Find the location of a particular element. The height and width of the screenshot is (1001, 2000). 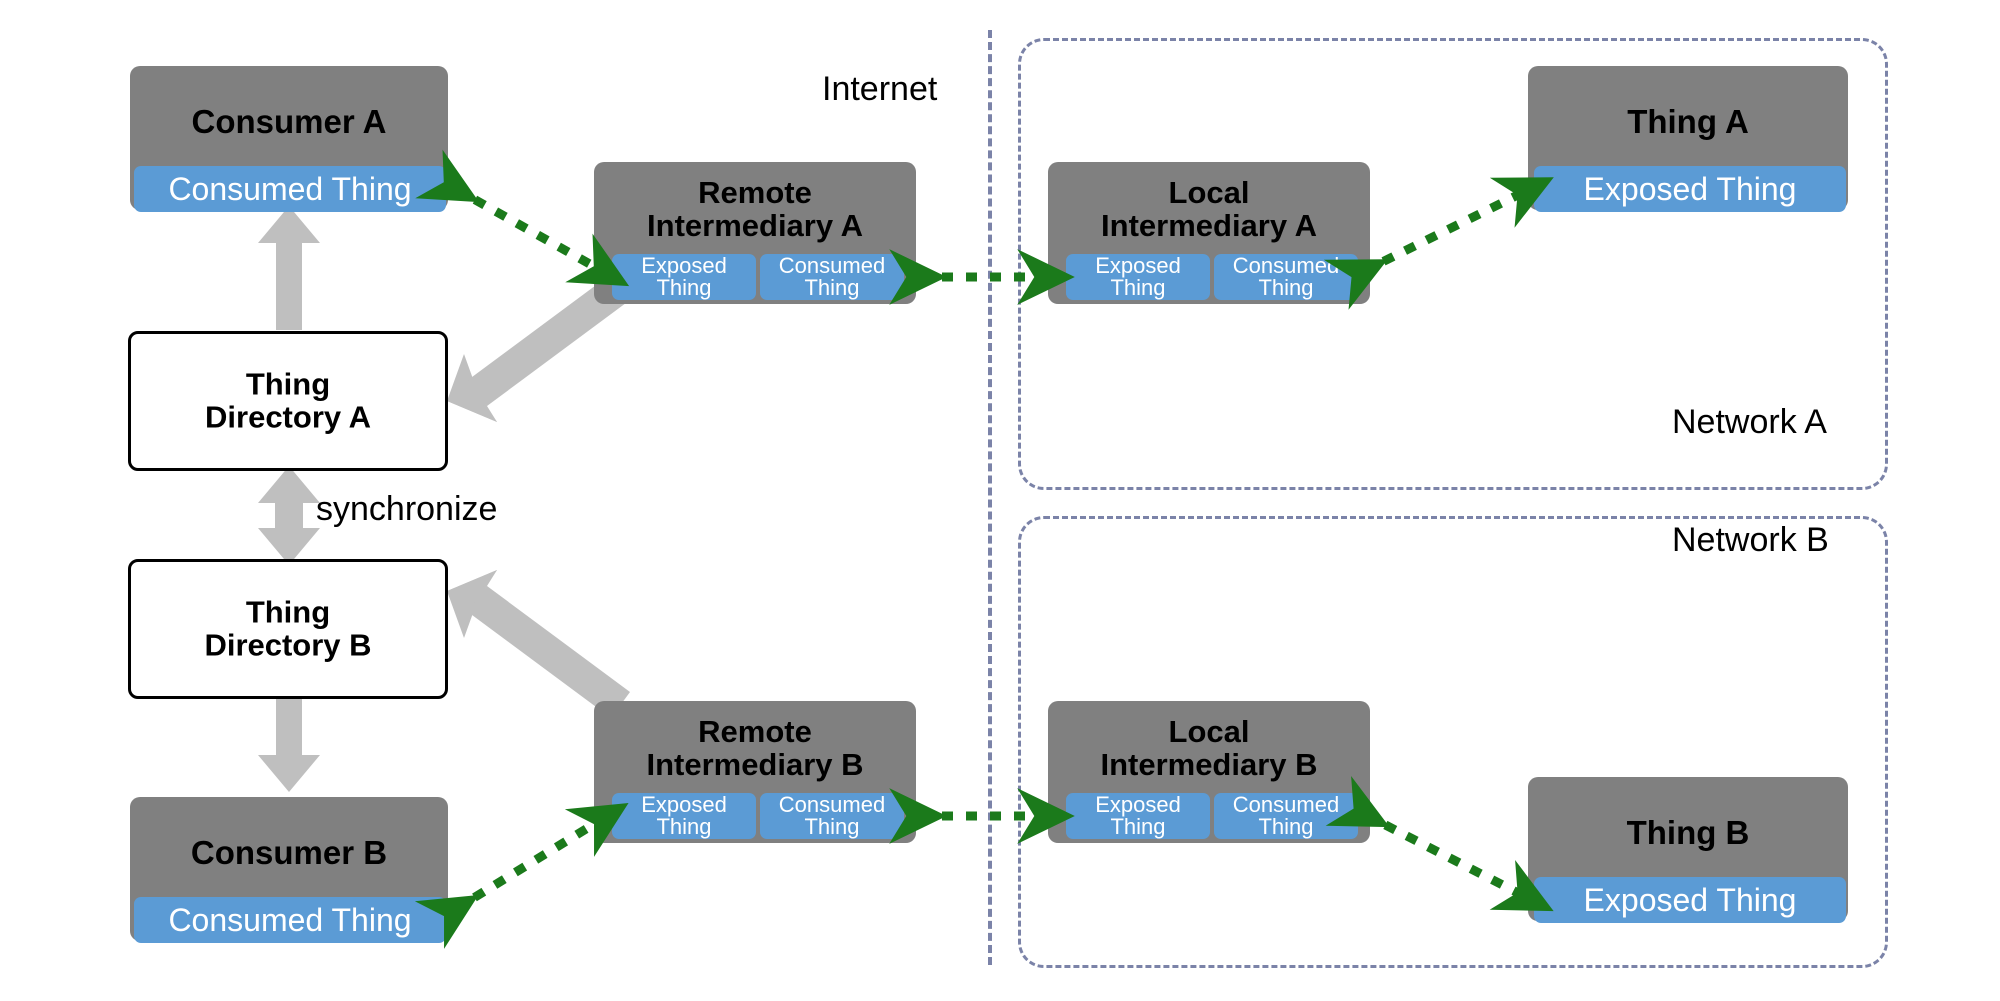

arrow-local-b-to-thing-b is located at coordinates (1439, 844).